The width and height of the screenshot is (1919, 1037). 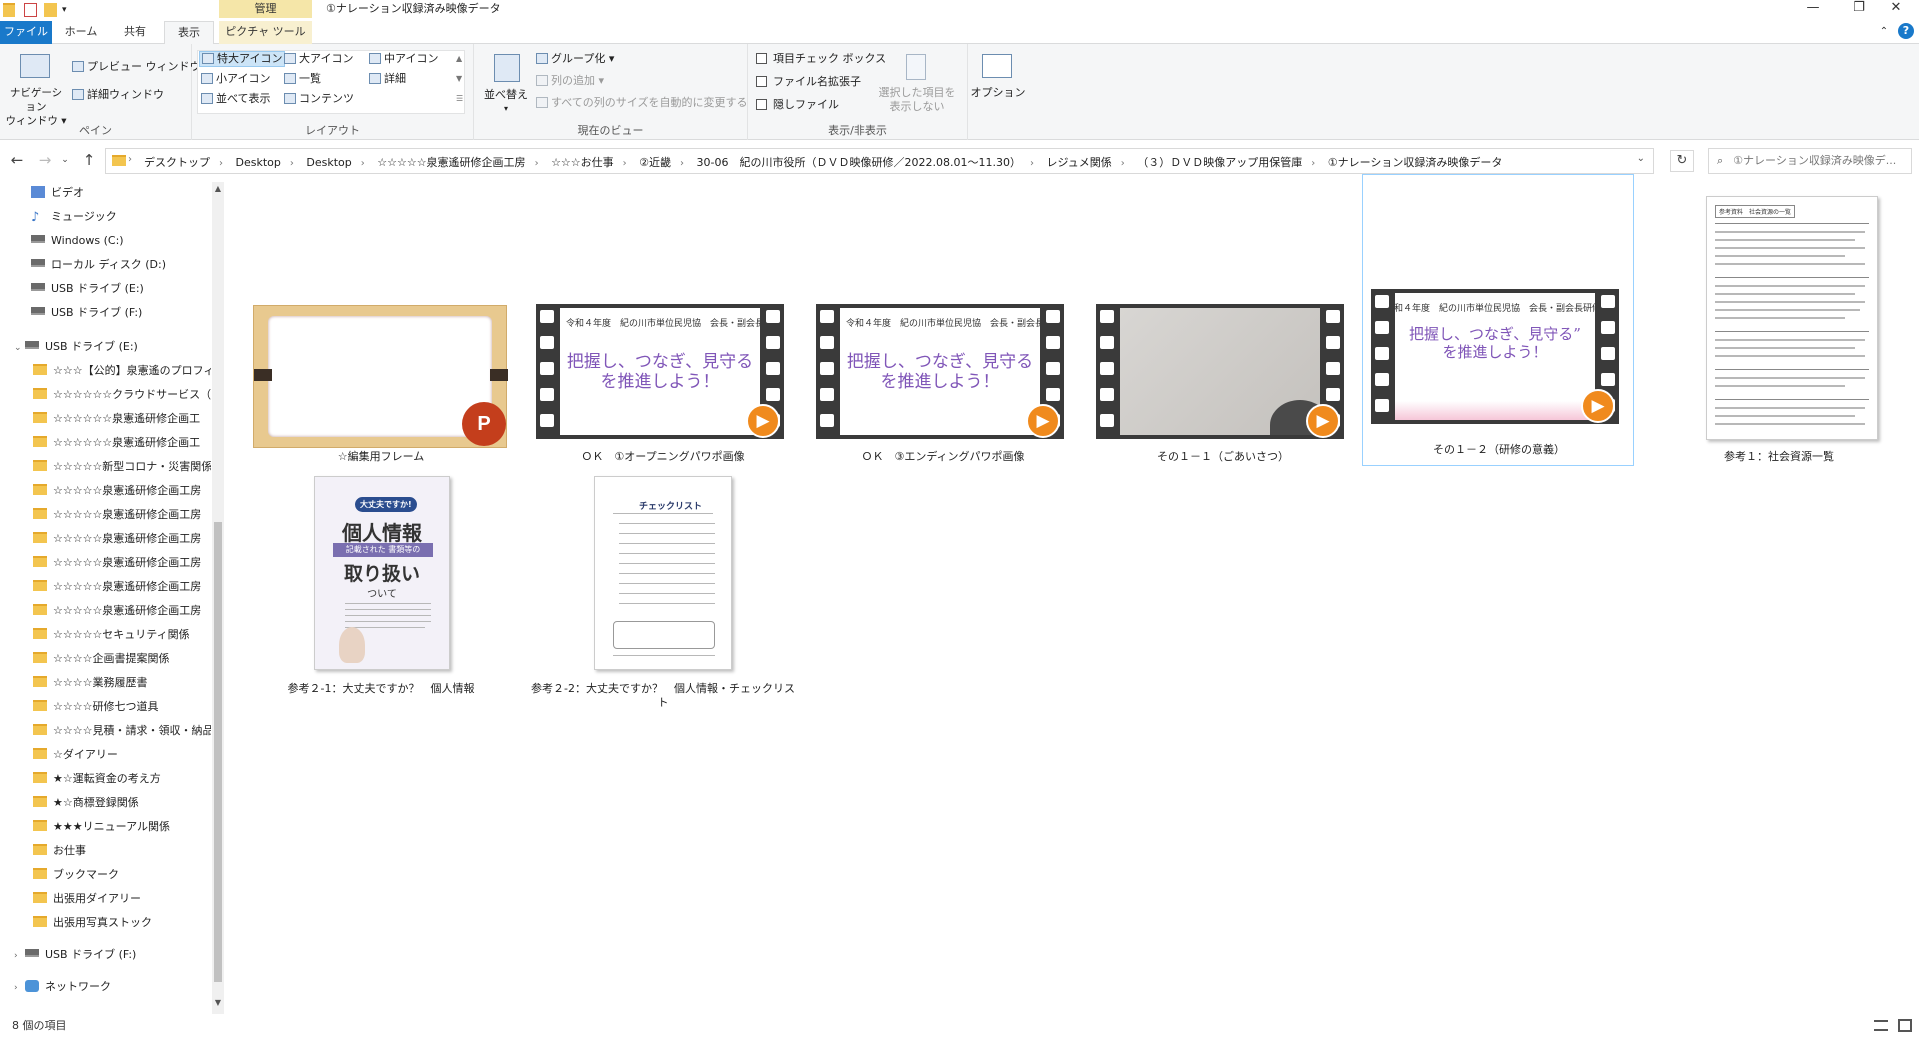 I want to click on scroll-down-icon: ▼, so click(x=218, y=1002).